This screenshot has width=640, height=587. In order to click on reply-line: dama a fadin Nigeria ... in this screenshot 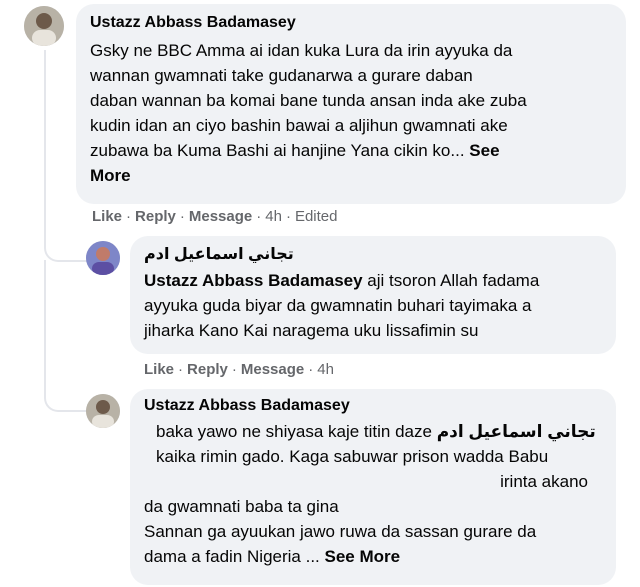, I will do `click(232, 556)`.